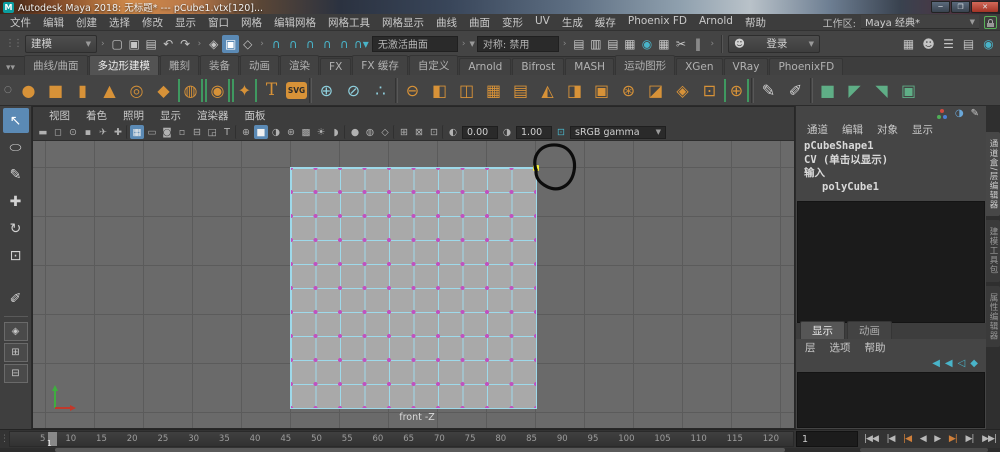 The height and width of the screenshot is (452, 1000). What do you see at coordinates (975, 114) in the screenshot?
I see `edit-channels-icon: ✎` at bounding box center [975, 114].